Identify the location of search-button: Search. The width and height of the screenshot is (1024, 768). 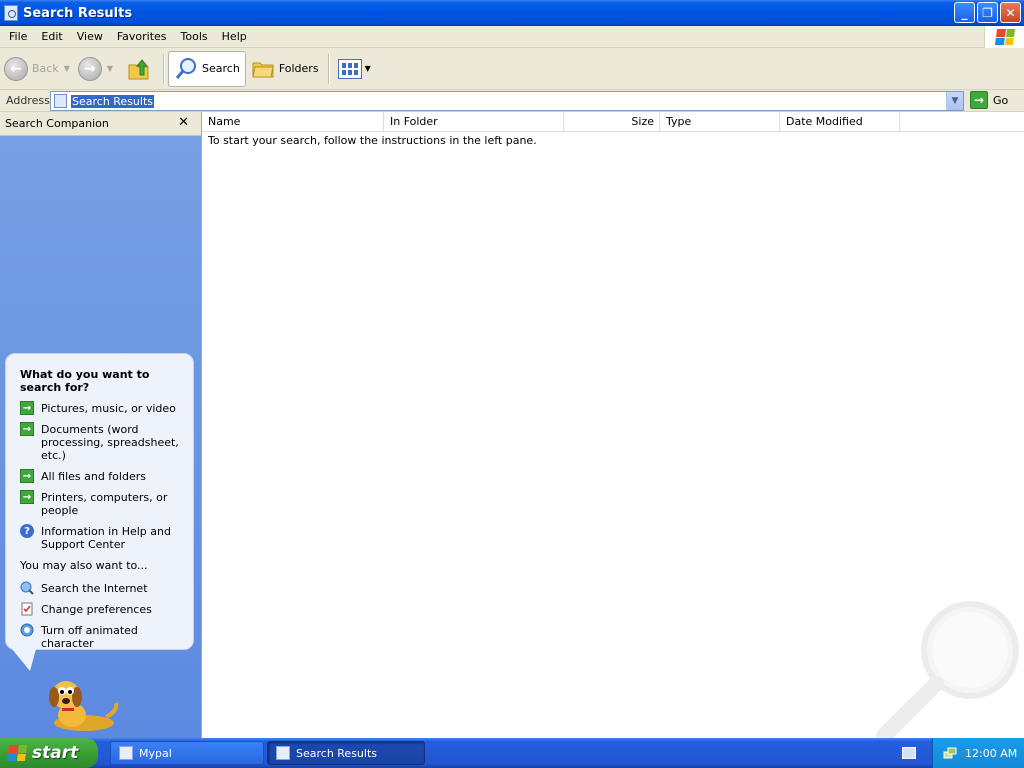
(207, 68).